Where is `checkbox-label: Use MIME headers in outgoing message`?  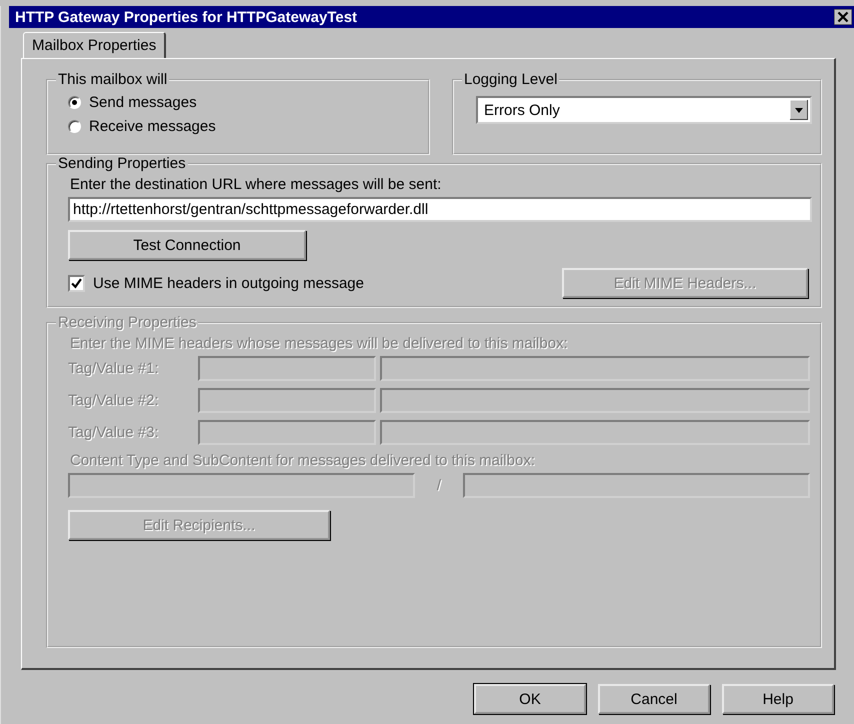 checkbox-label: Use MIME headers in outgoing message is located at coordinates (228, 283).